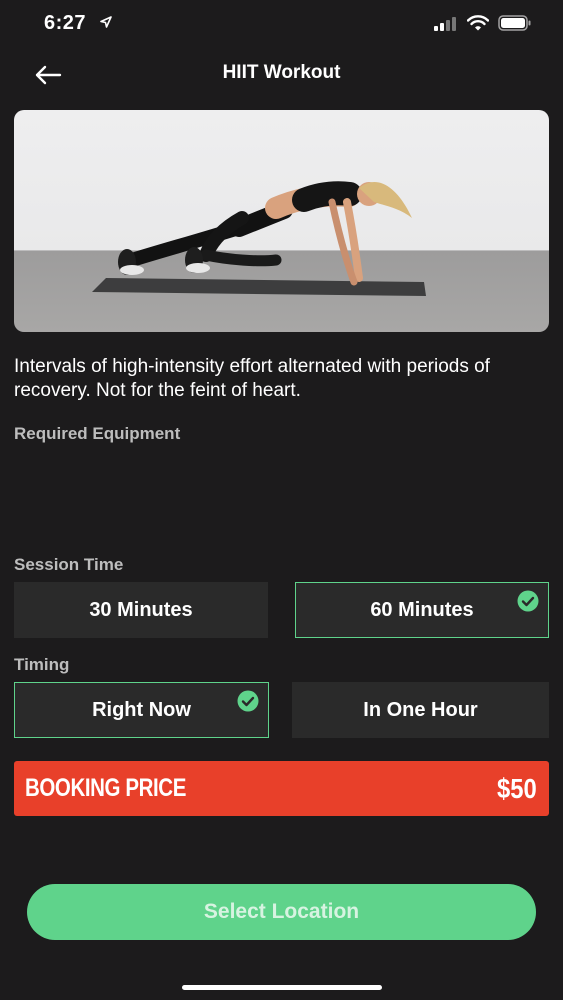 This screenshot has width=563, height=1000. I want to click on session-60-minutes-option: 60 Minutes, so click(422, 610).